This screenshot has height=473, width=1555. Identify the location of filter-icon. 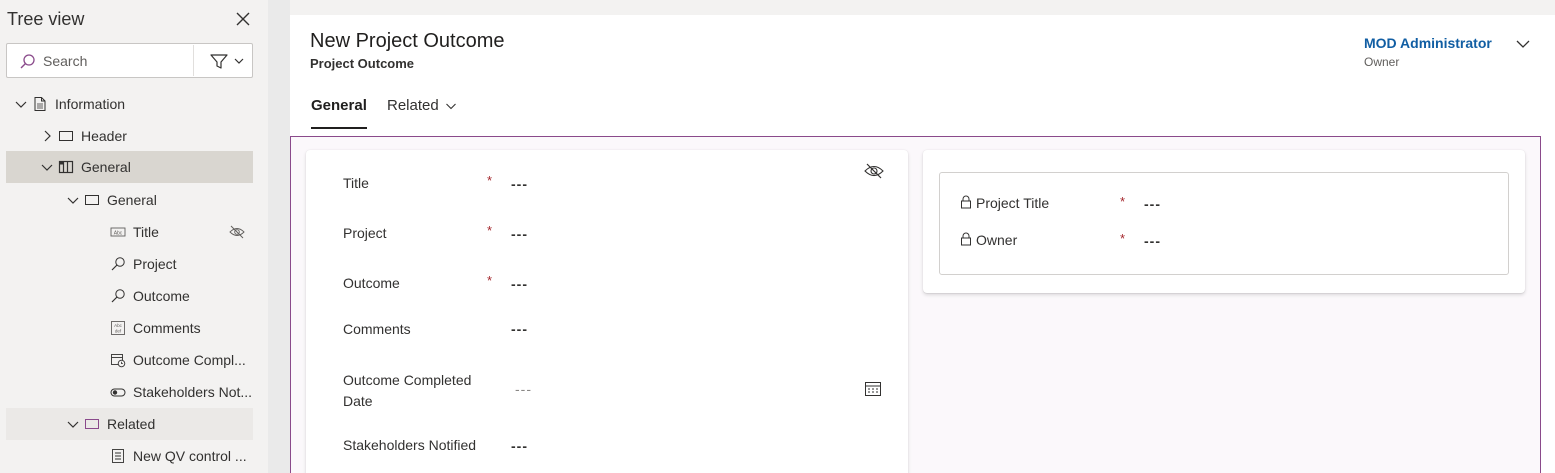
(225, 61).